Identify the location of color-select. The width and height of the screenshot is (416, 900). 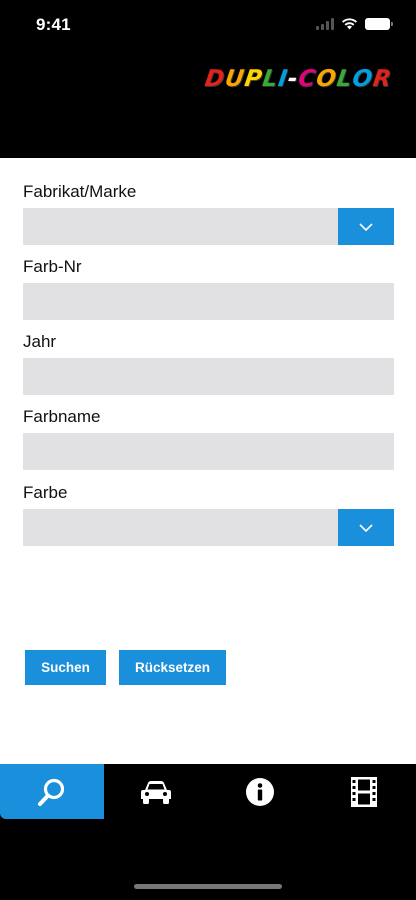
(208, 527).